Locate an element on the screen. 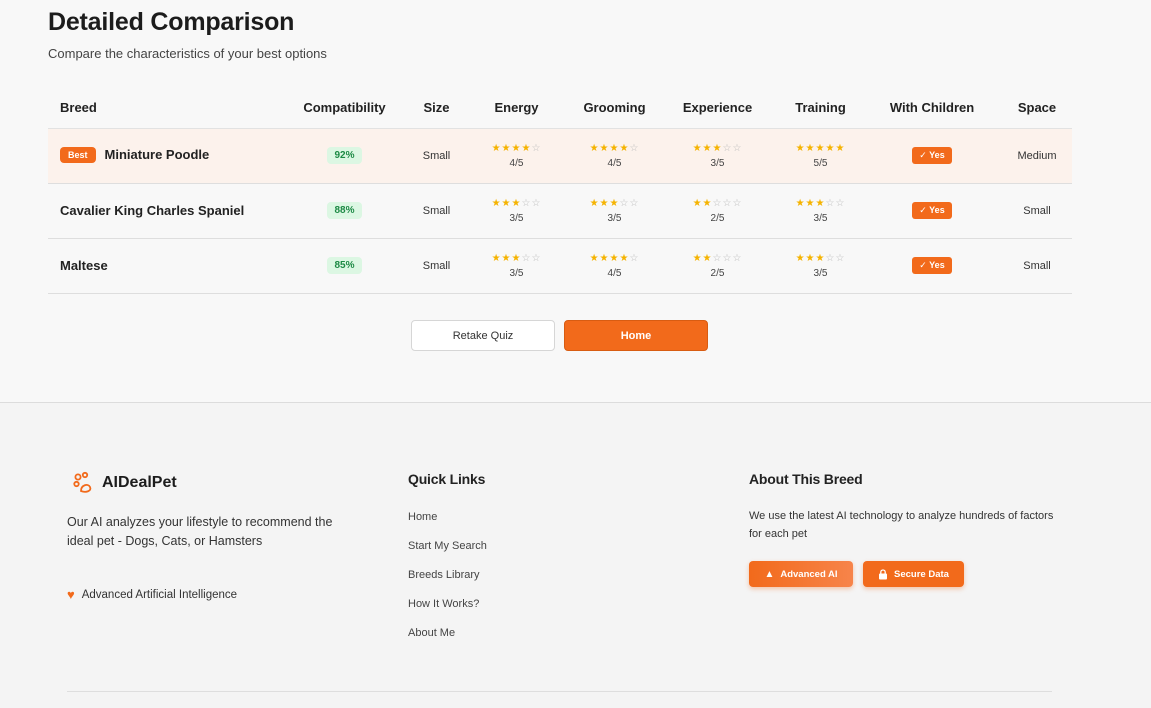 Image resolution: width=1151 pixels, height=708 pixels. rating-value: 5/5 is located at coordinates (820, 163).